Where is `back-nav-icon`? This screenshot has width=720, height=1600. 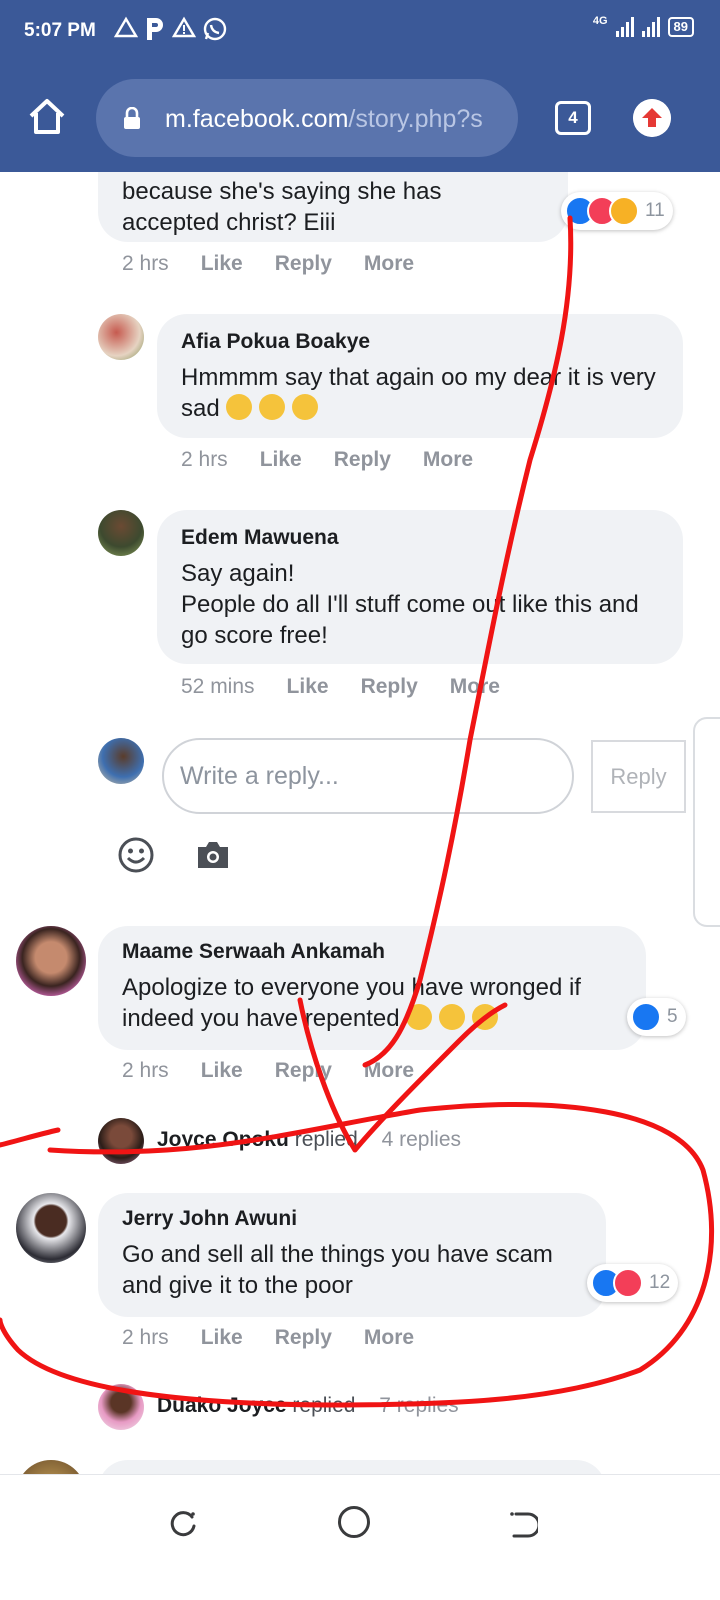 back-nav-icon is located at coordinates (523, 1524).